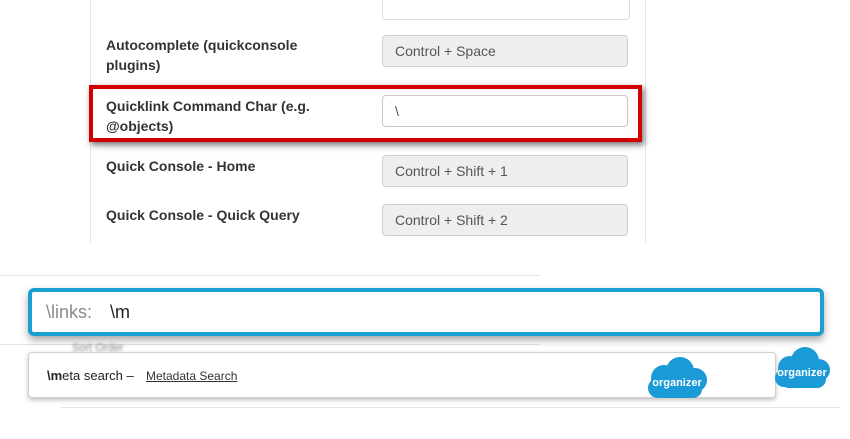 The image size is (850, 439). I want to click on previous-setting-input, so click(506, 10).